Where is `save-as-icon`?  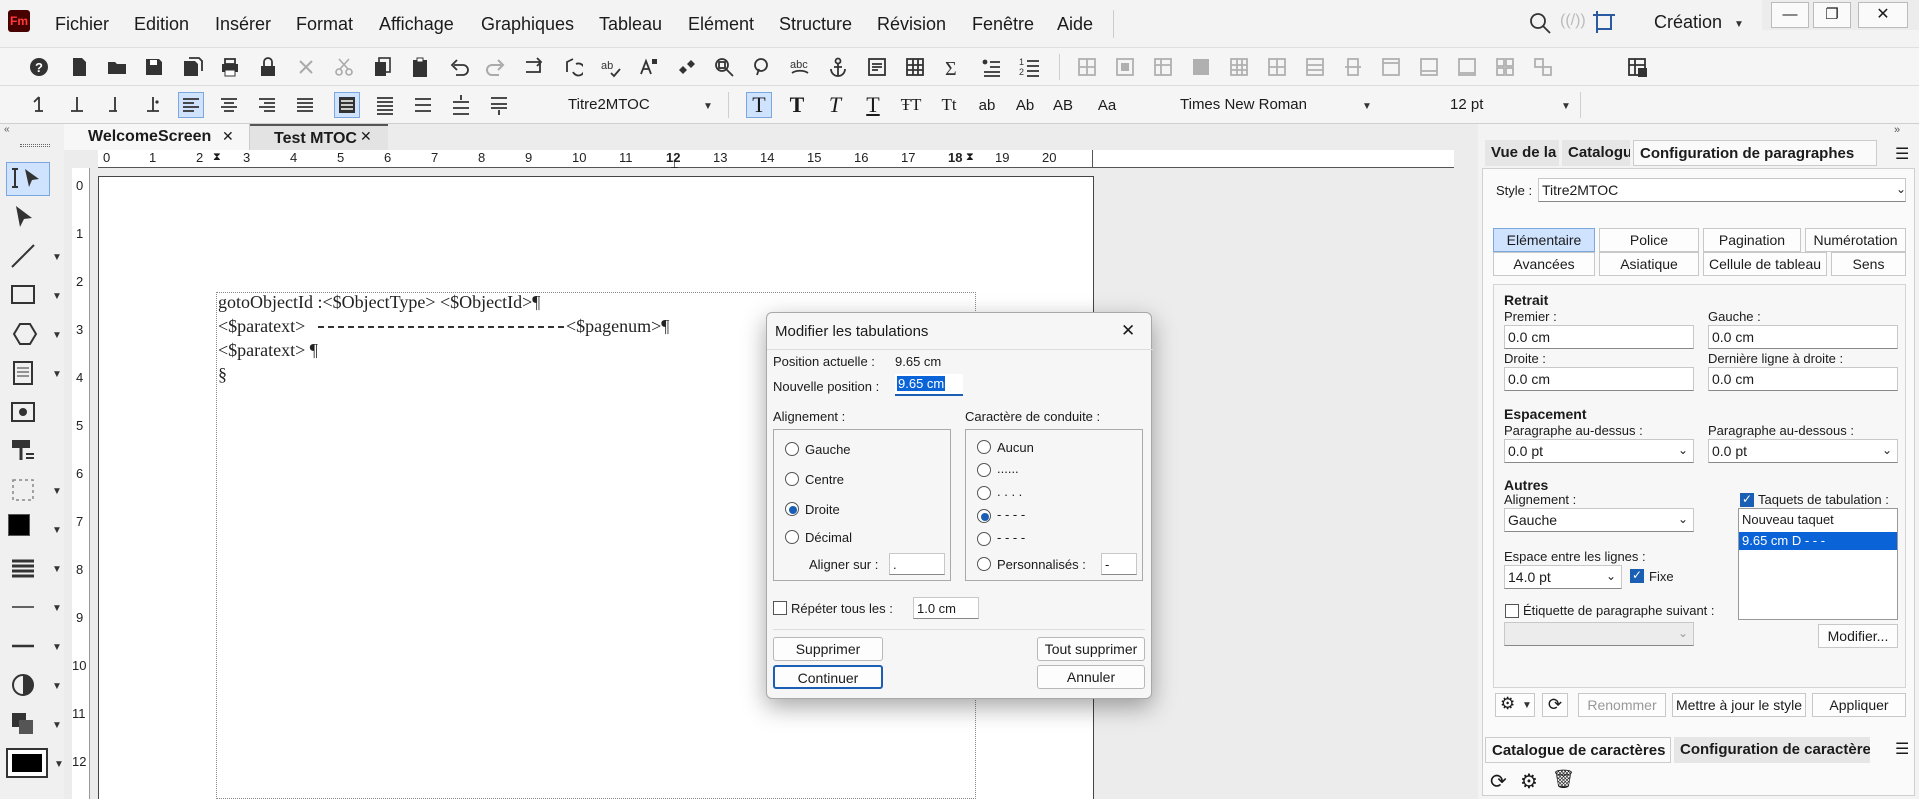 save-as-icon is located at coordinates (192, 67).